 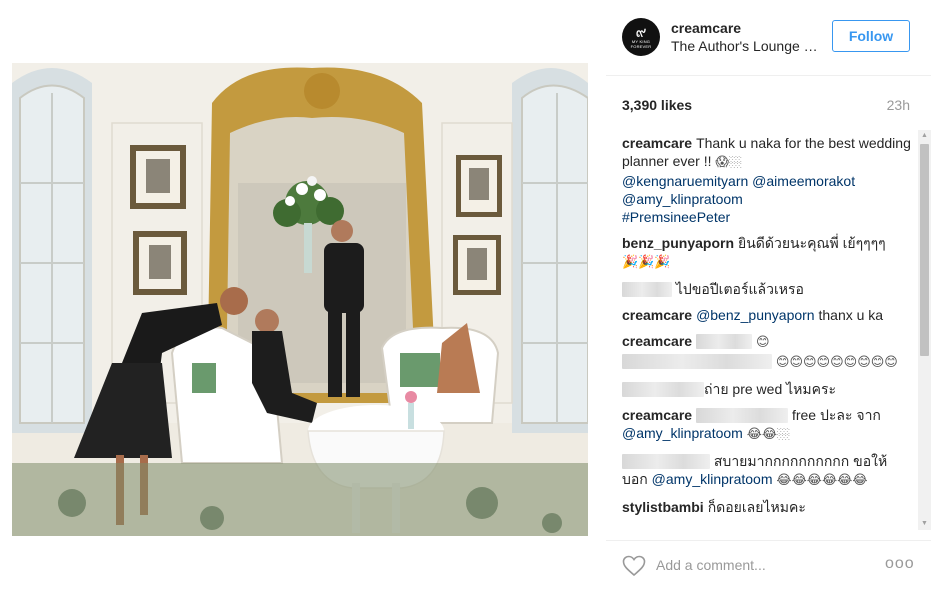 I want to click on likes-count: 3,390 likes, so click(x=657, y=105).